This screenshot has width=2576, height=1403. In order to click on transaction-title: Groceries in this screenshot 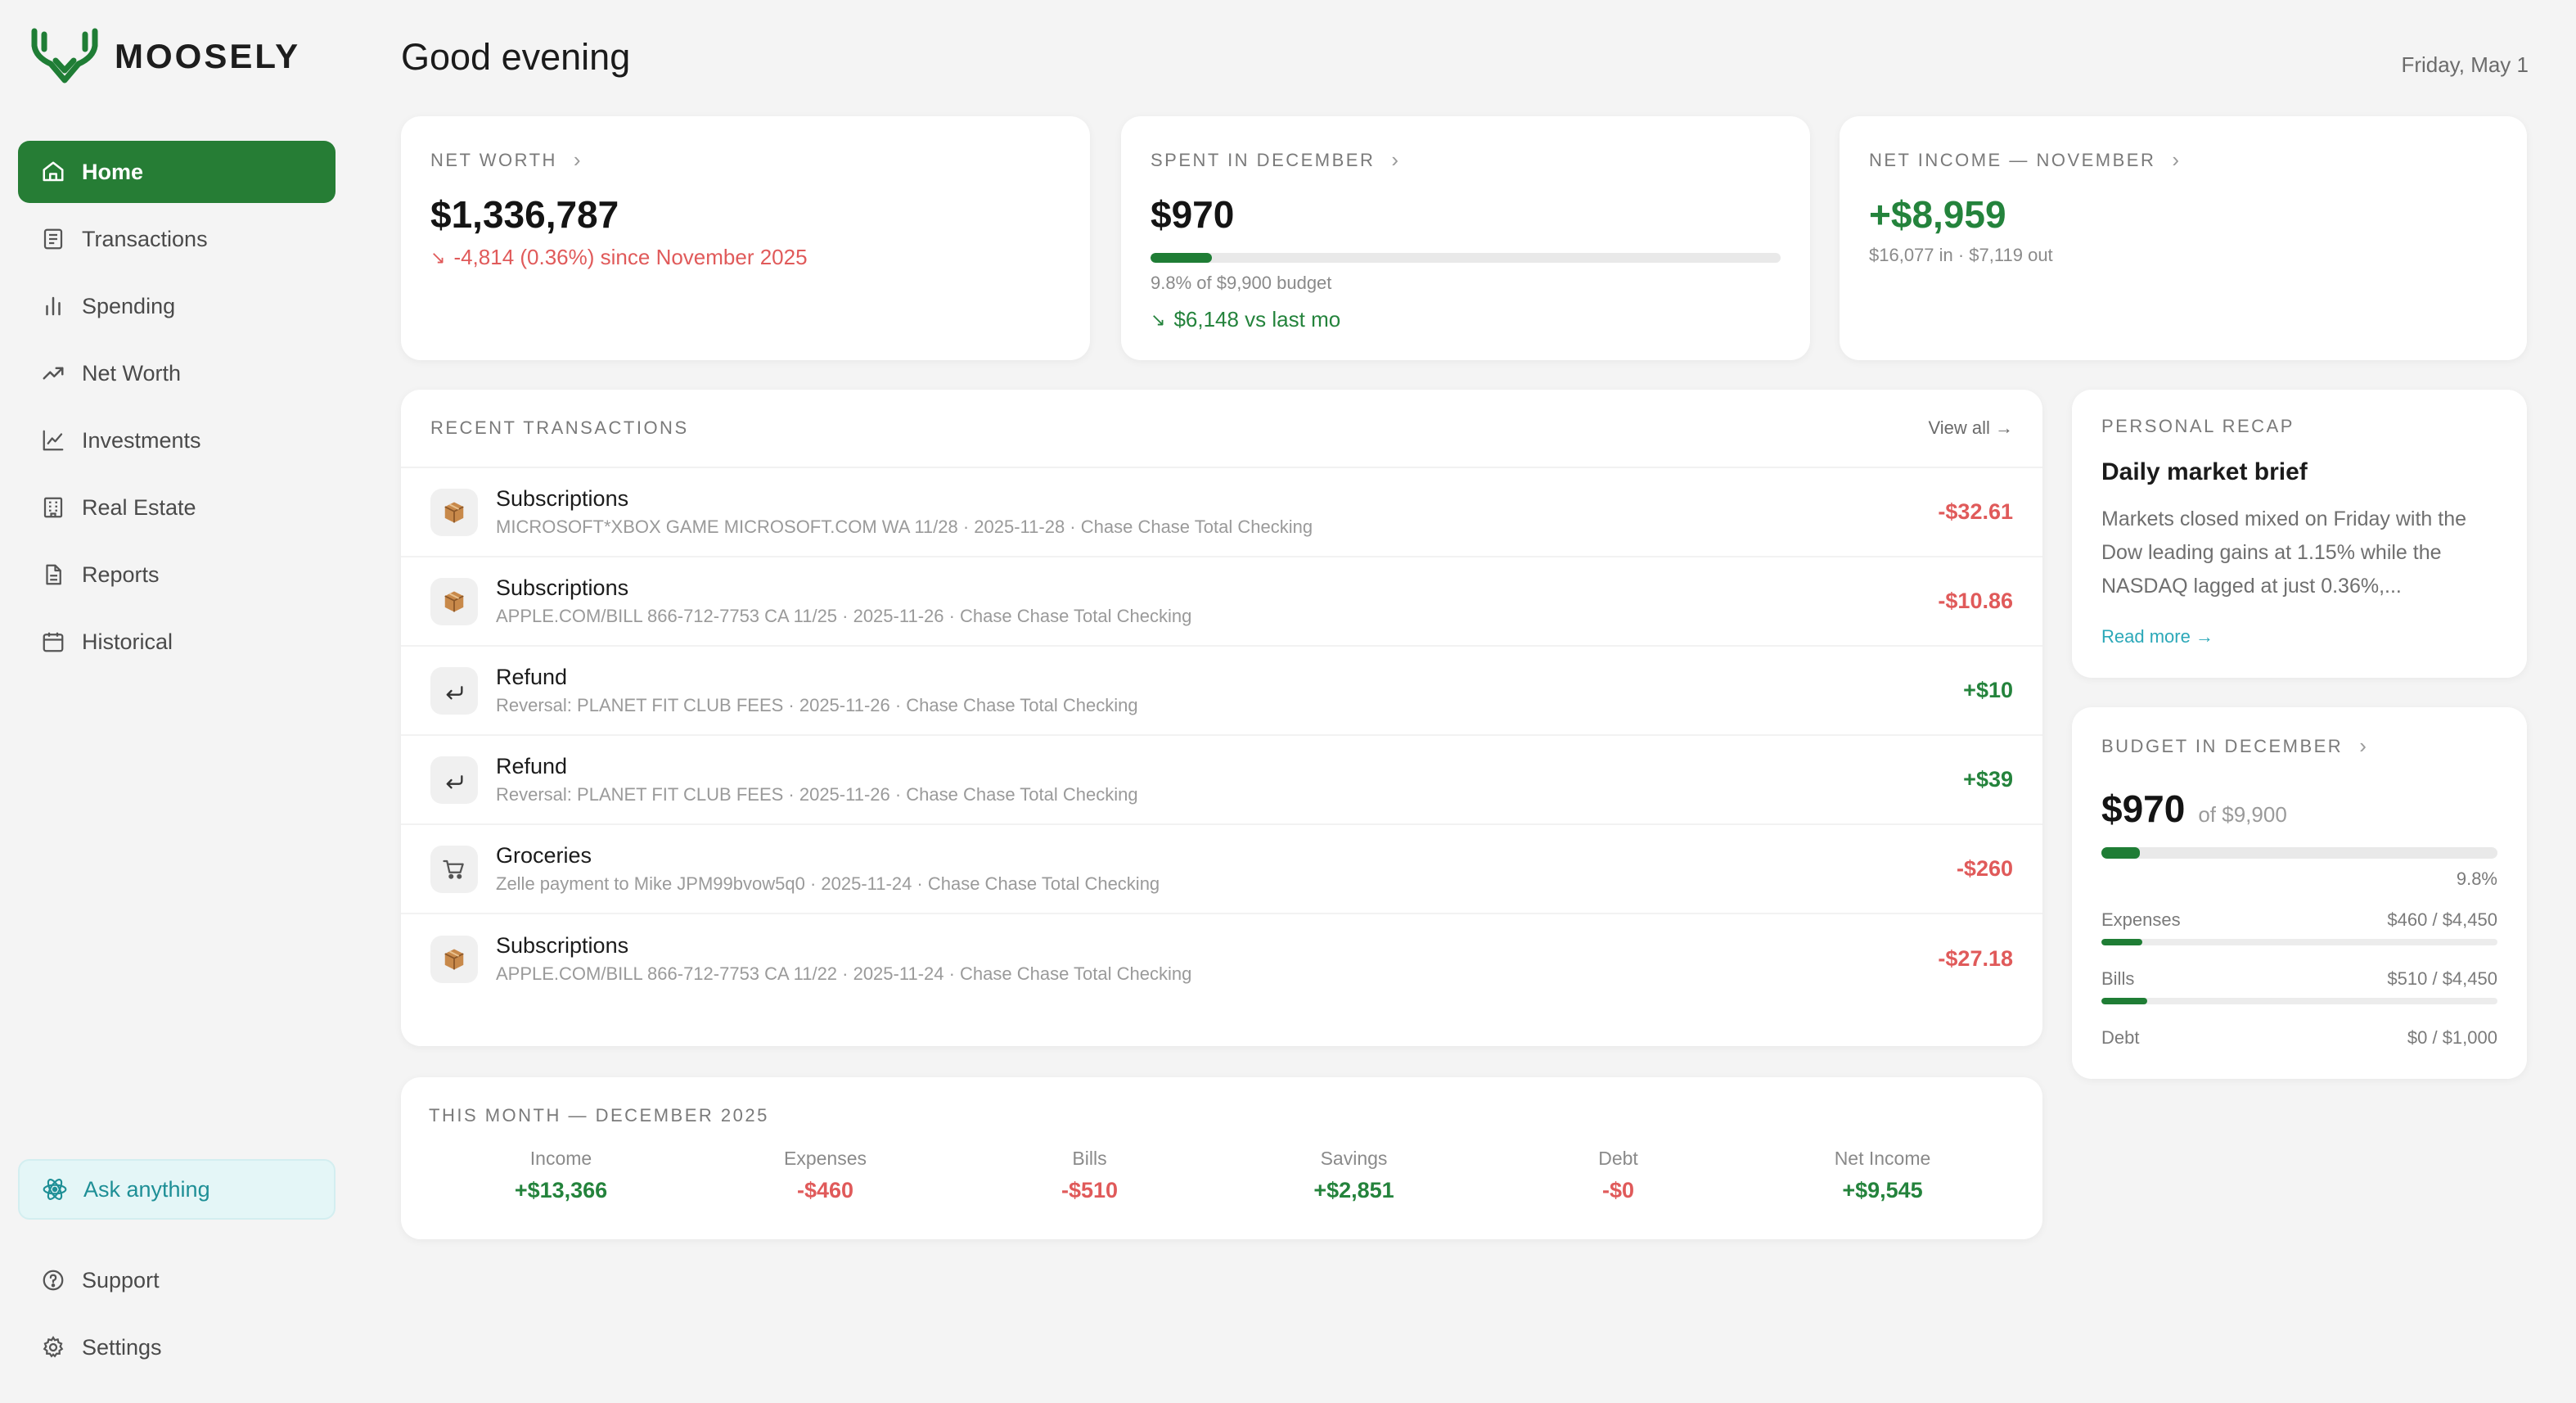, I will do `click(544, 855)`.